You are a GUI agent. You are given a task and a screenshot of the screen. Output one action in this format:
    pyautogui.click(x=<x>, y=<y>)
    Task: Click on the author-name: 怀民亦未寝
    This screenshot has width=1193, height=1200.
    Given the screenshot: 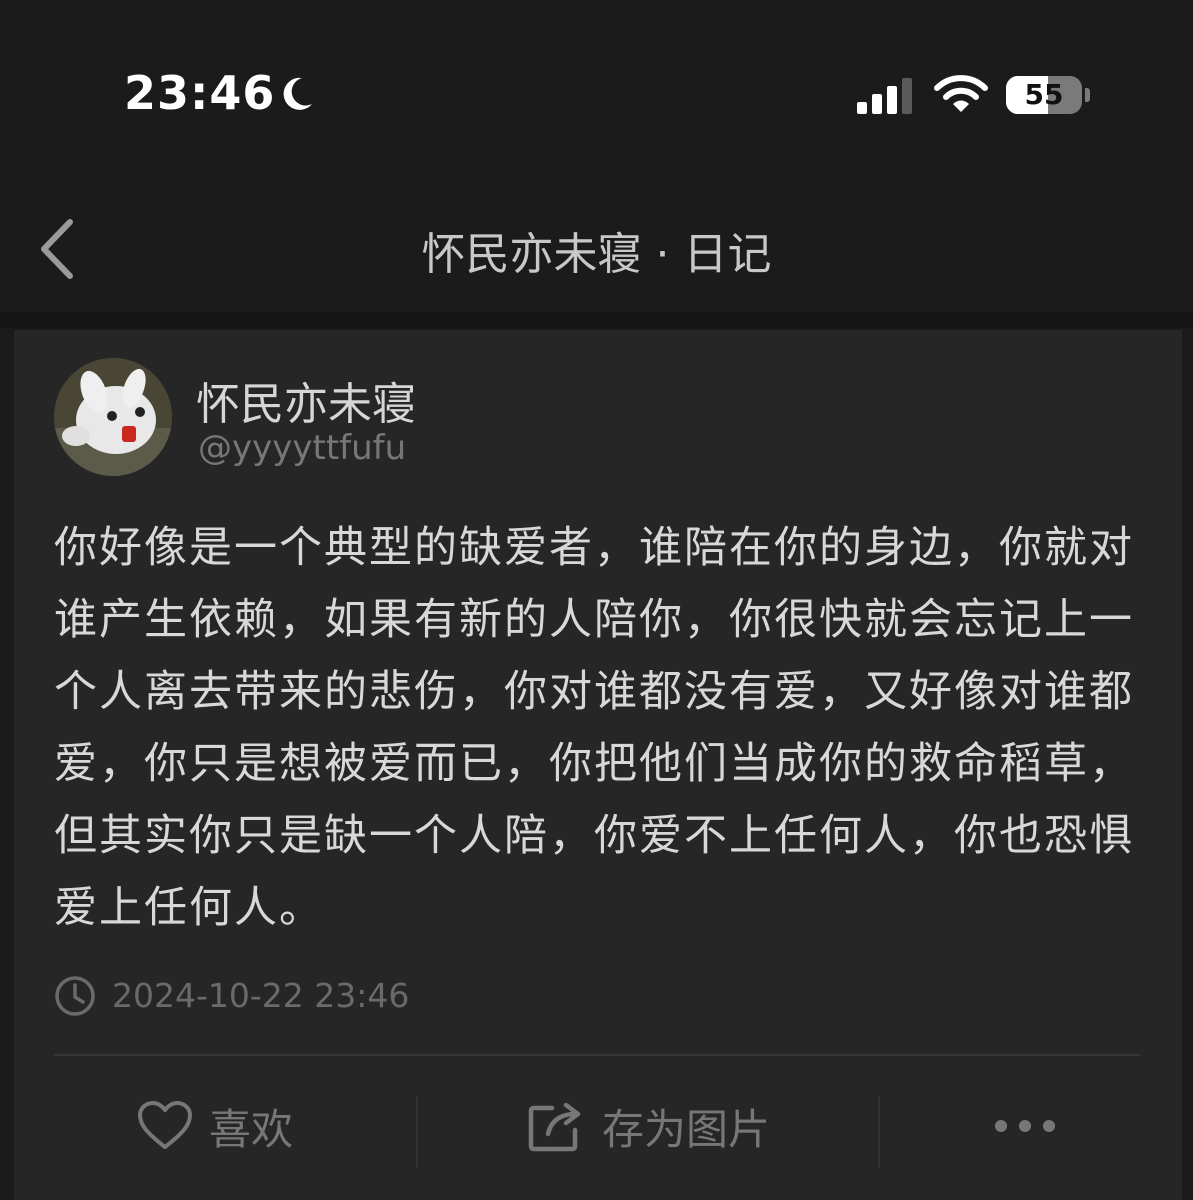 What is the action you would take?
    pyautogui.click(x=306, y=400)
    